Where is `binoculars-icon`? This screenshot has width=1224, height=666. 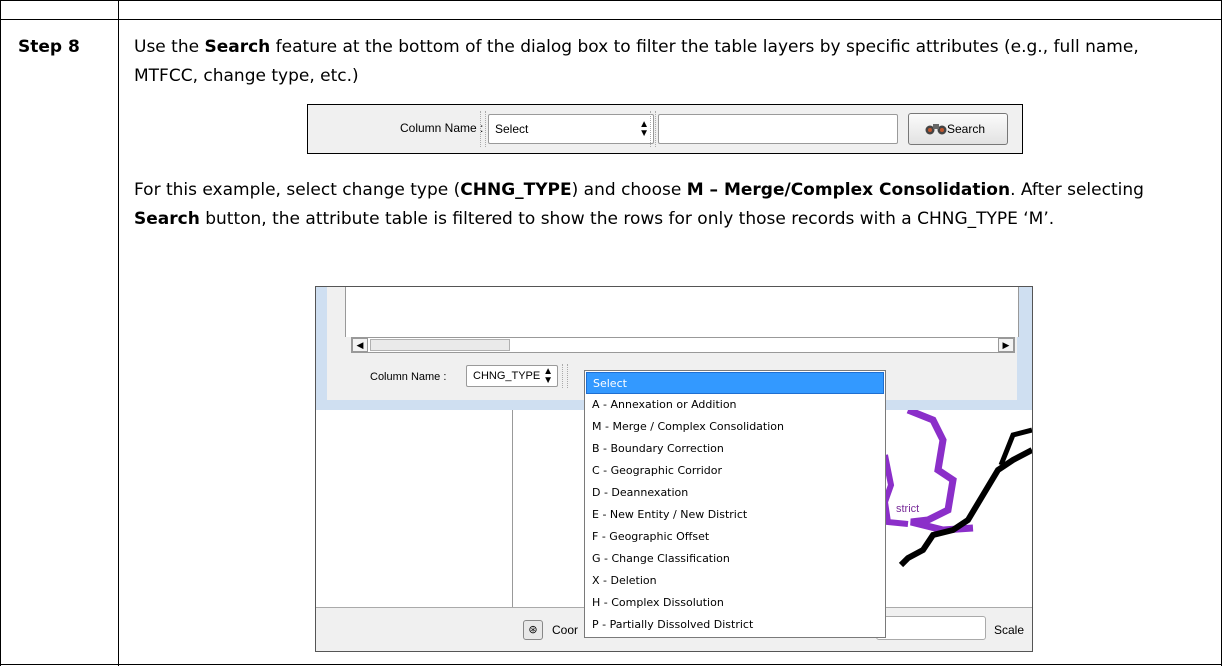
binoculars-icon is located at coordinates (936, 129).